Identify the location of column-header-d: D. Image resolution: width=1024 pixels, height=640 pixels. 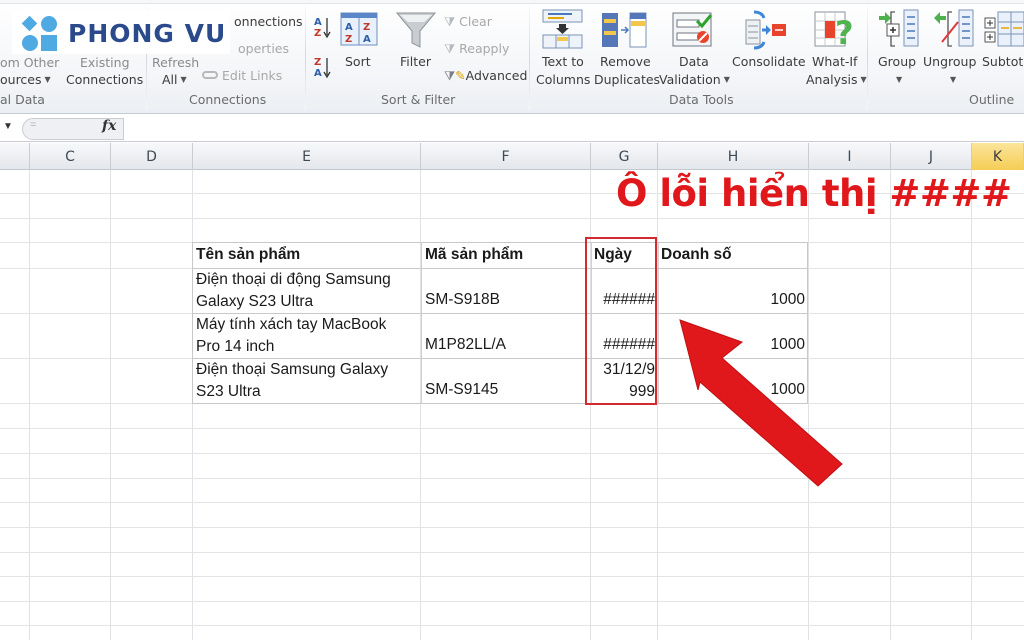
(152, 156).